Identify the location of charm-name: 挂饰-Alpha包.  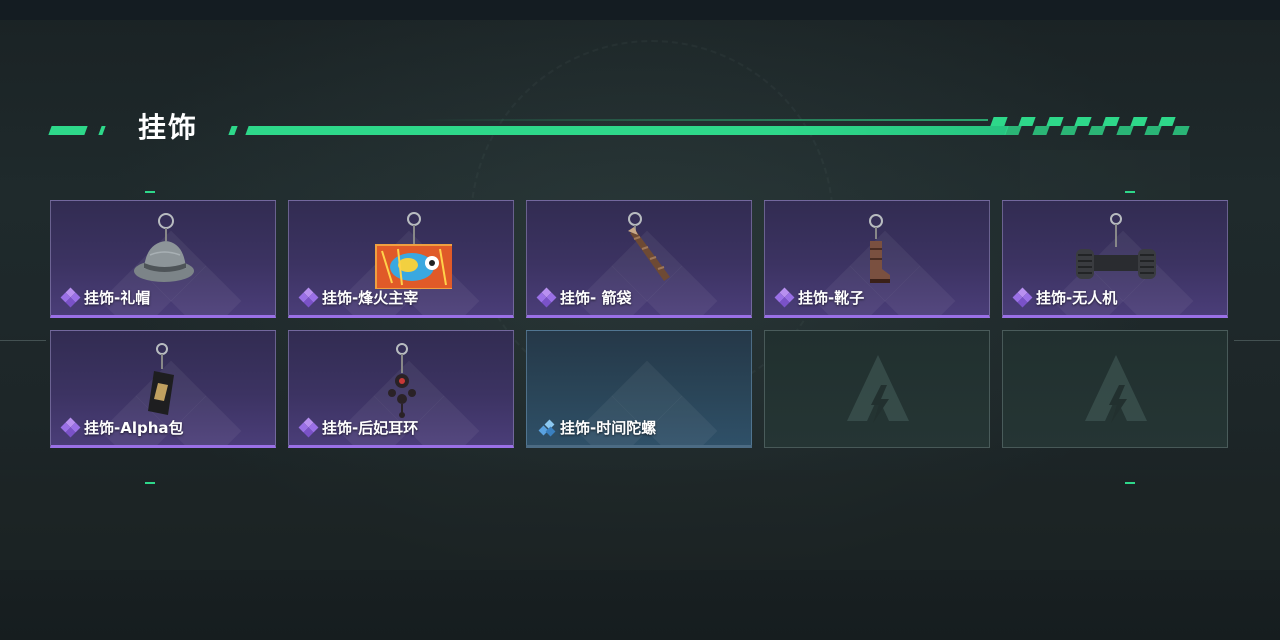
(134, 428).